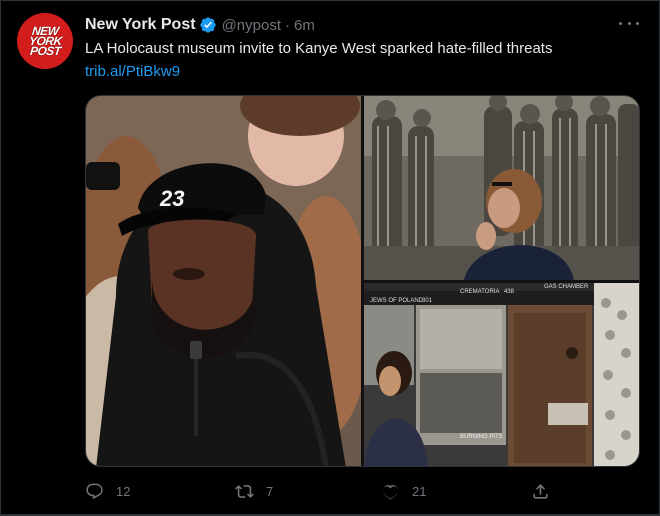 The width and height of the screenshot is (660, 516). I want to click on display-name: New York Post, so click(140, 25).